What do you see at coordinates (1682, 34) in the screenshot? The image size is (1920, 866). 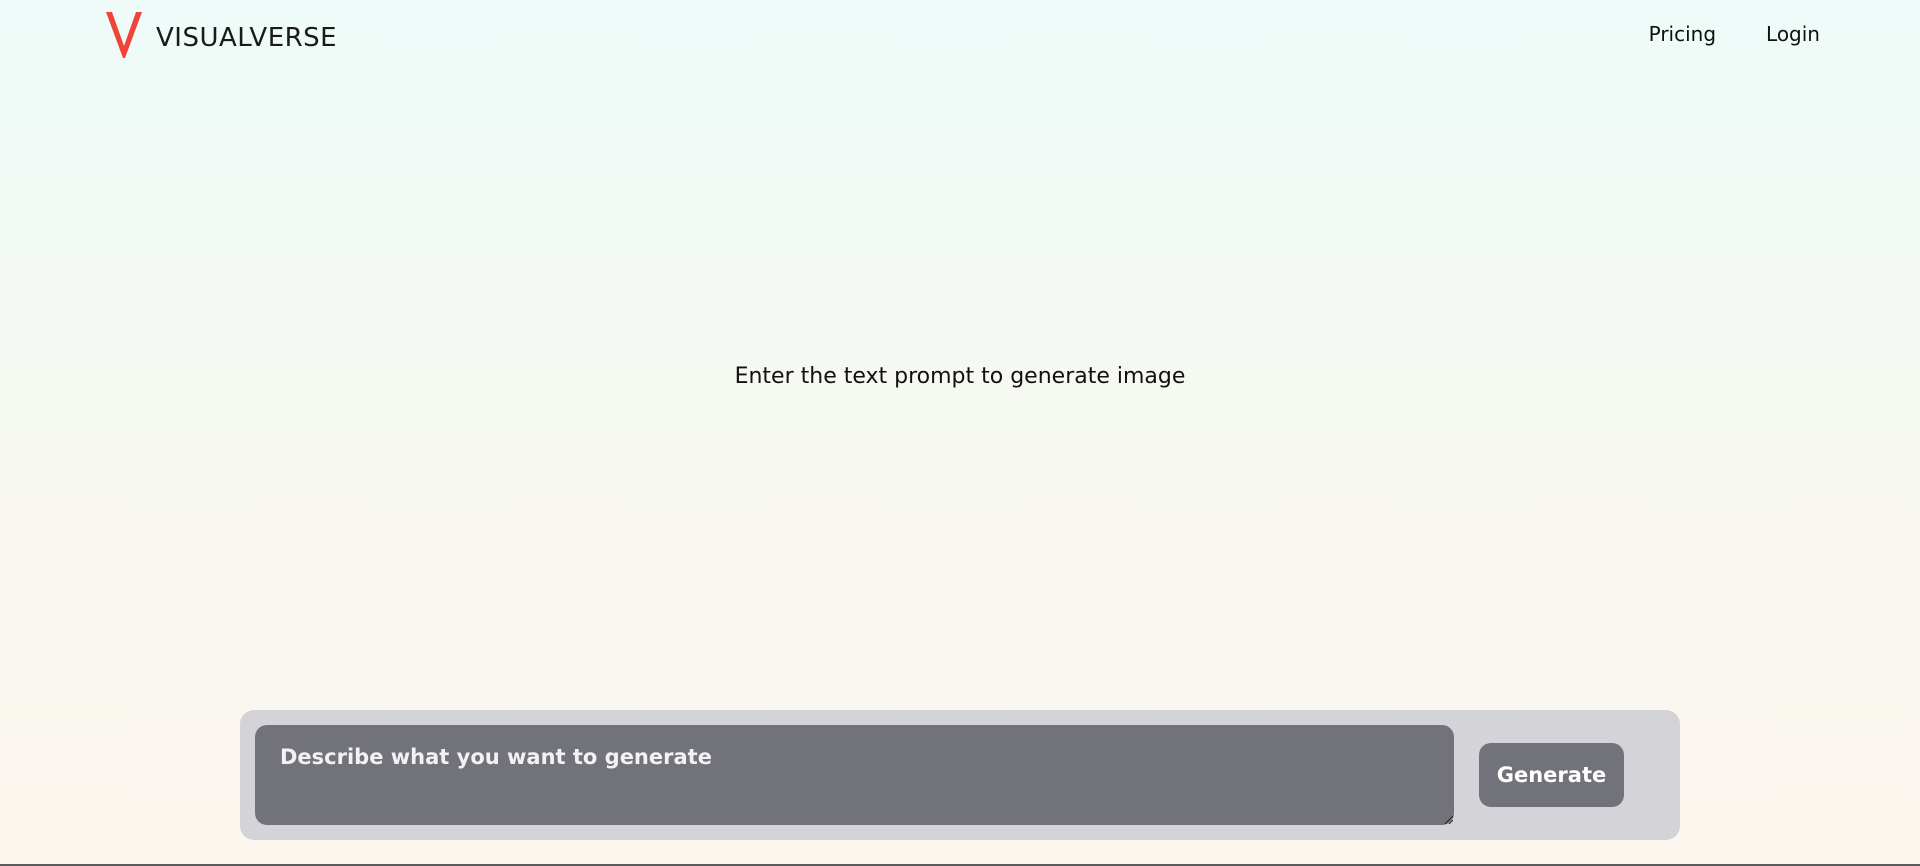 I see `nav-pricing-link: Pricing` at bounding box center [1682, 34].